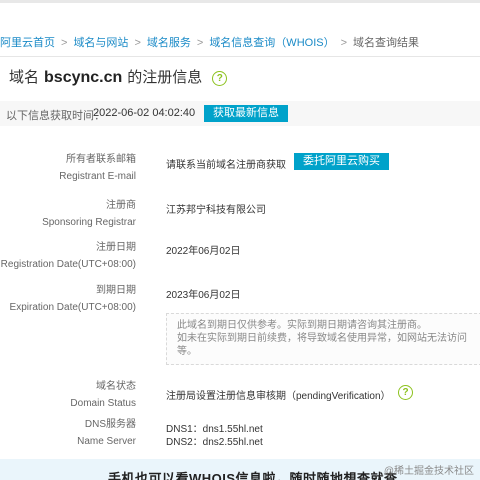  What do you see at coordinates (169, 43) in the screenshot?
I see `breadcrumb-domain-service: 域名服务` at bounding box center [169, 43].